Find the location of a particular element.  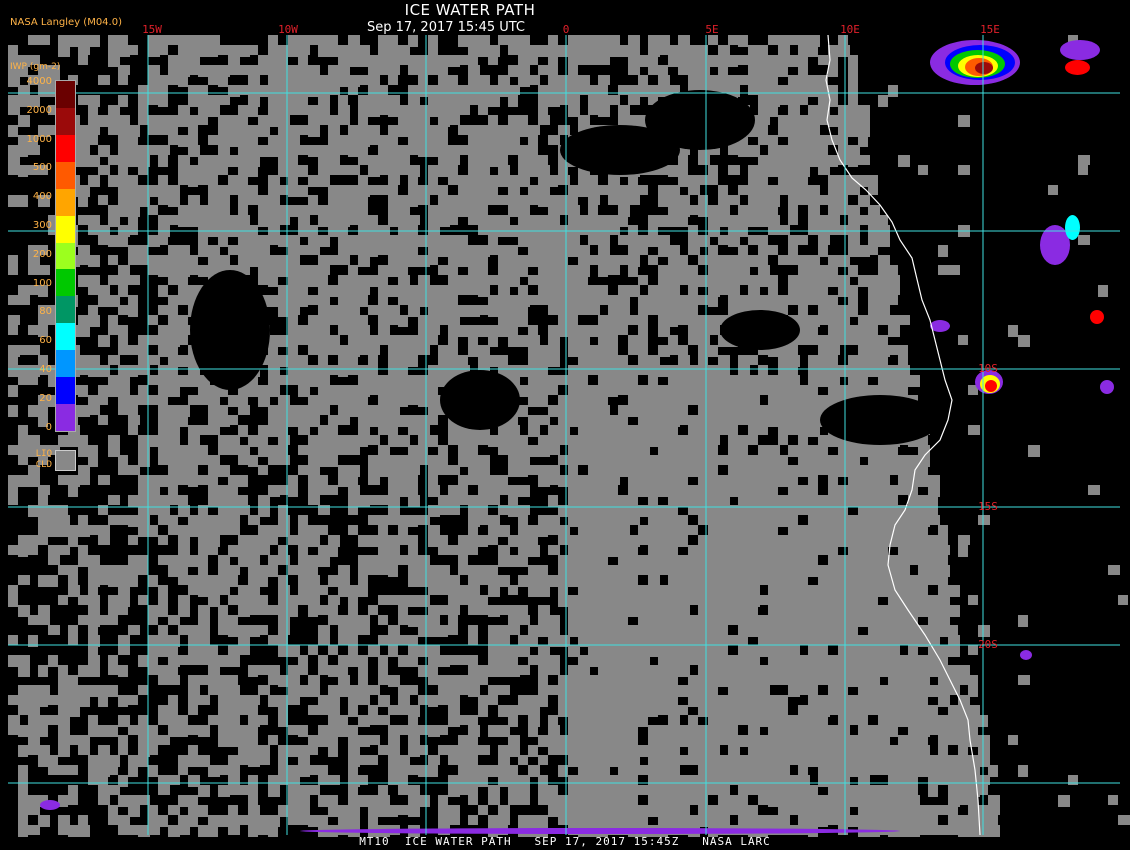

observation-datetime: Sep 17, 2017 15:45 UTC is located at coordinates (446, 27).